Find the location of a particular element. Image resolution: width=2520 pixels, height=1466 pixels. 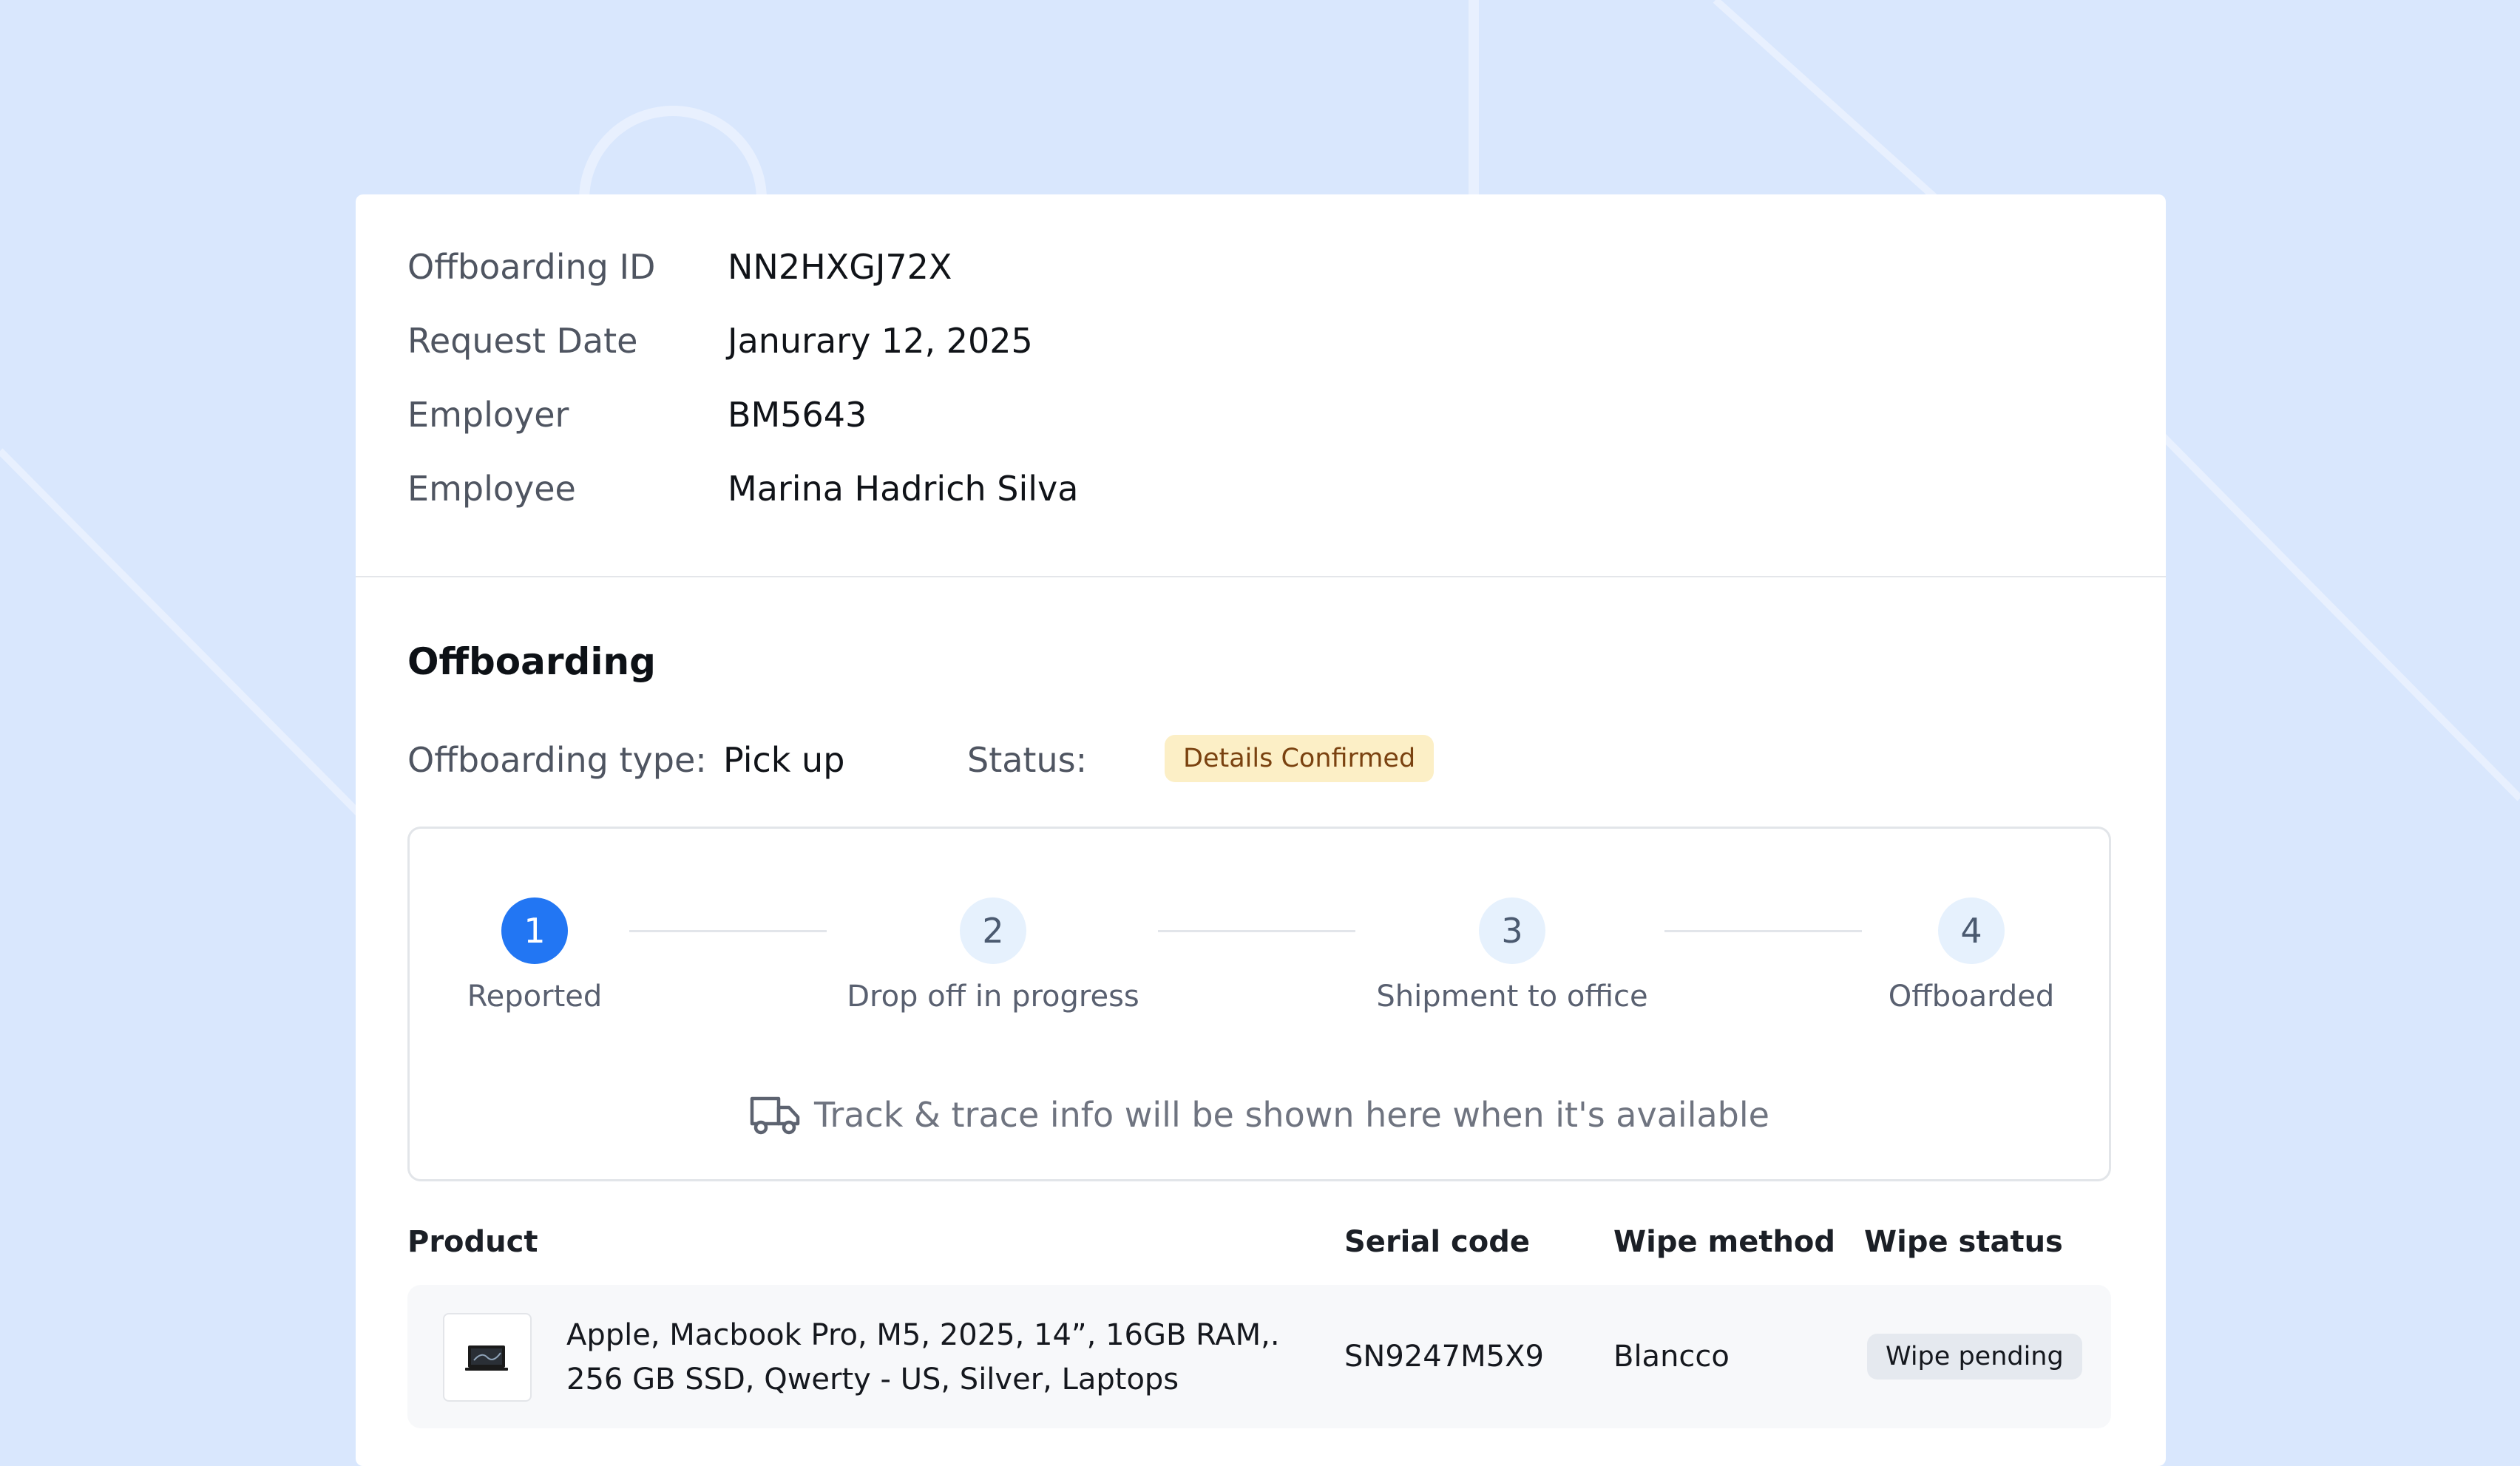

wipe-method: Blancco is located at coordinates (1671, 1357).